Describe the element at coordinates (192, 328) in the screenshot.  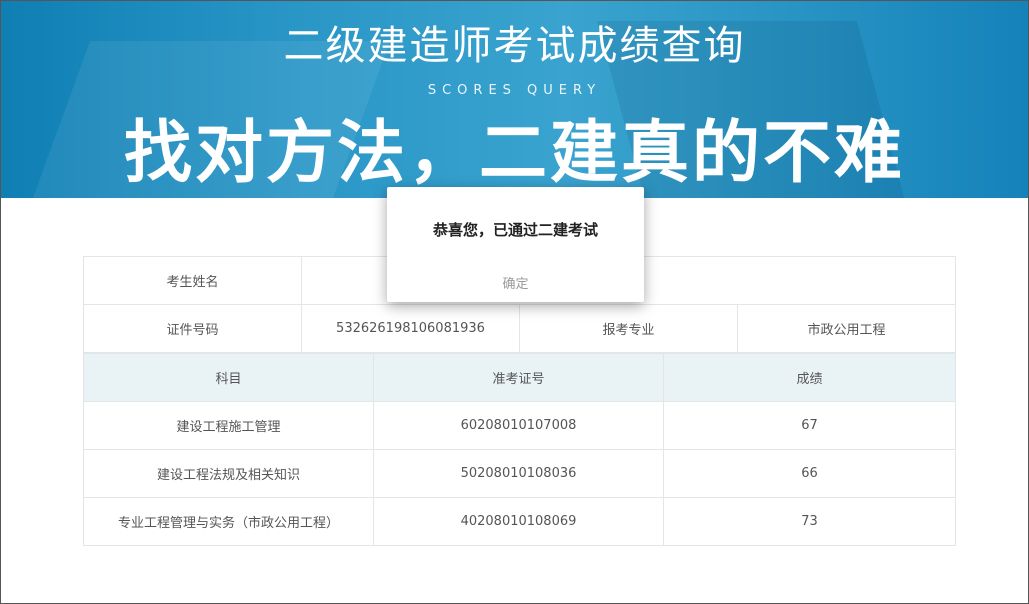
I see `id-label: 证件号码` at that location.